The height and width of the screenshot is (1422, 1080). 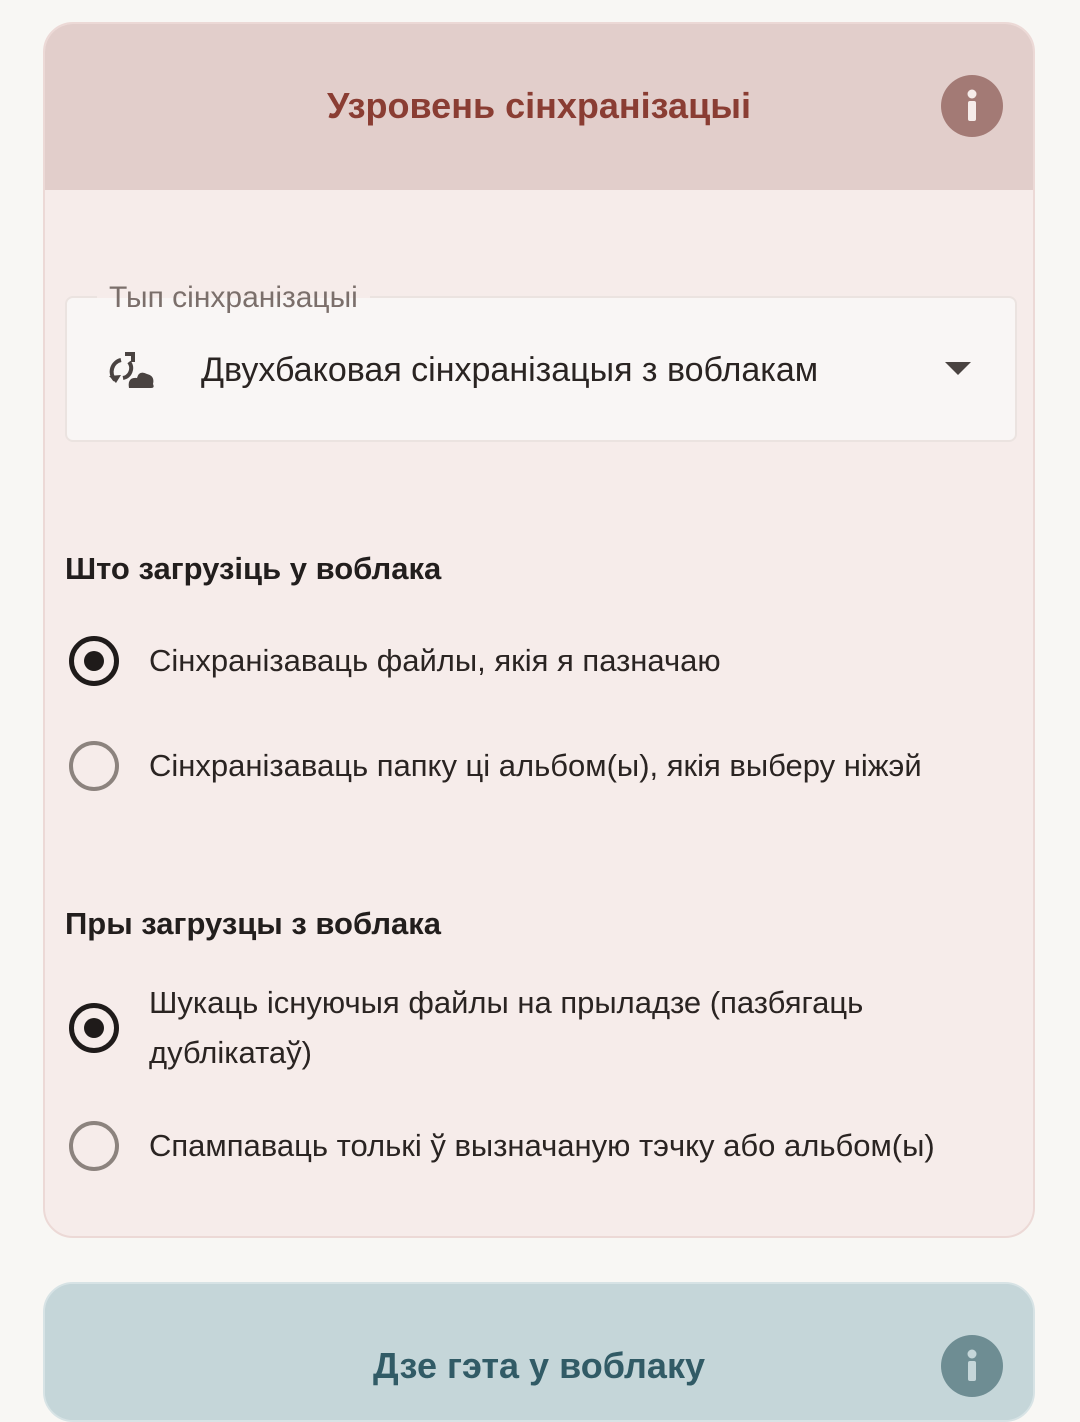 I want to click on cloud-location-card: Дзе гэта у воблаку, so click(x=539, y=1352).